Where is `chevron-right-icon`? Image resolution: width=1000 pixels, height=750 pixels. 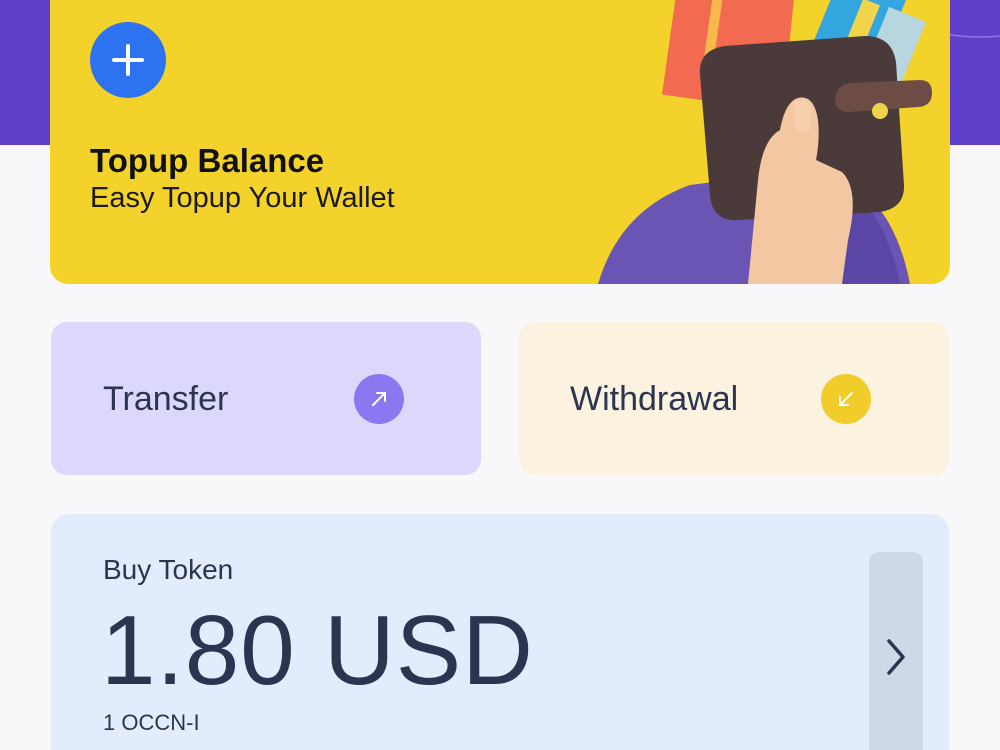 chevron-right-icon is located at coordinates (896, 657).